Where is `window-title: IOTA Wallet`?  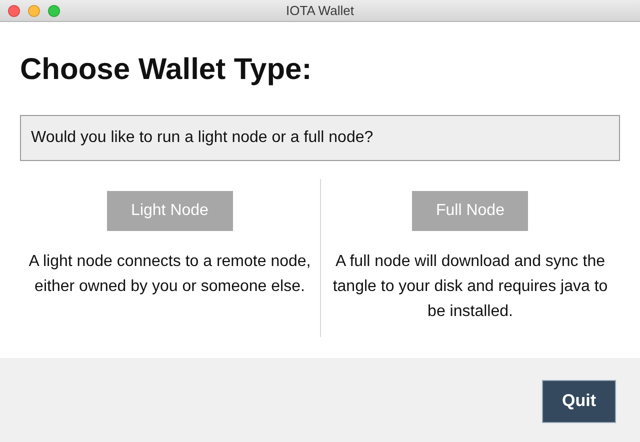 window-title: IOTA Wallet is located at coordinates (320, 10).